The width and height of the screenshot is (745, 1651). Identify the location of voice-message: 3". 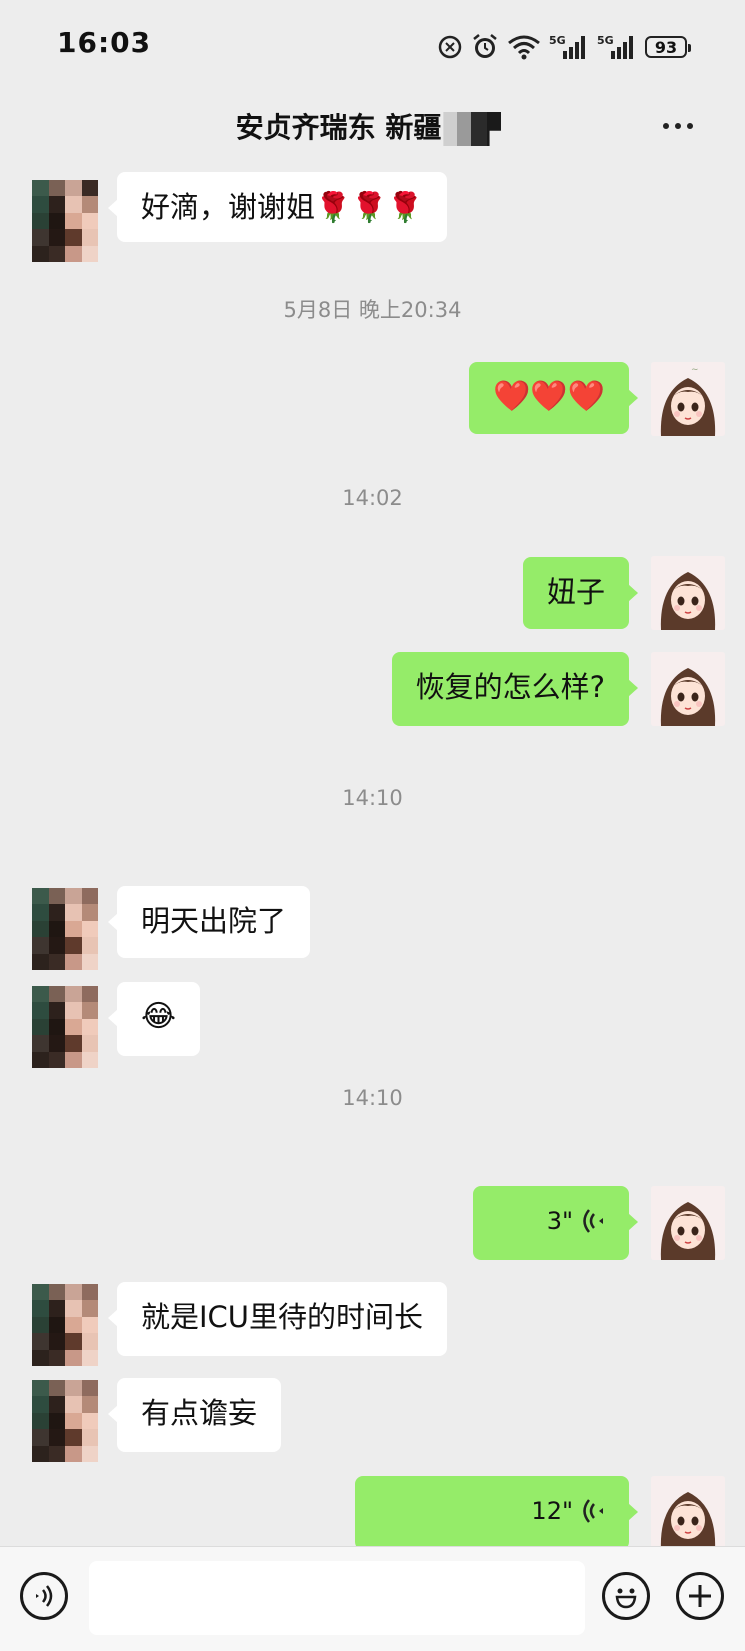
(555, 1223).